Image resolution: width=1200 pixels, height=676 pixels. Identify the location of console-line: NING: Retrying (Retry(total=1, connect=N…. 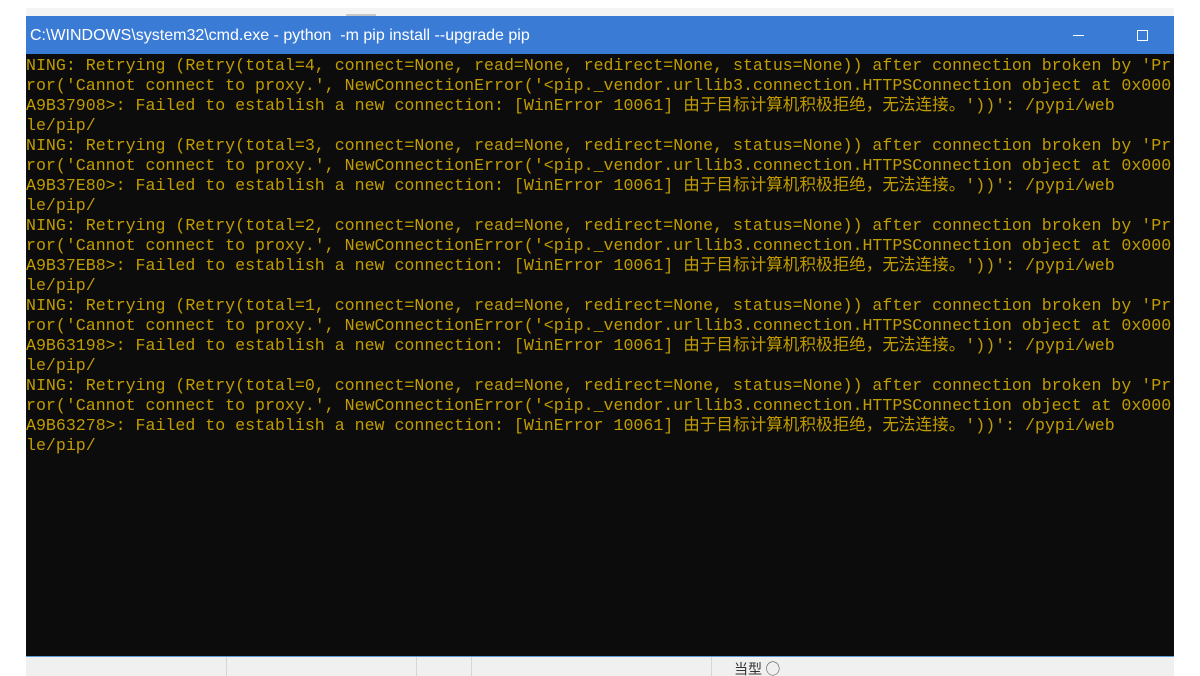
(599, 305).